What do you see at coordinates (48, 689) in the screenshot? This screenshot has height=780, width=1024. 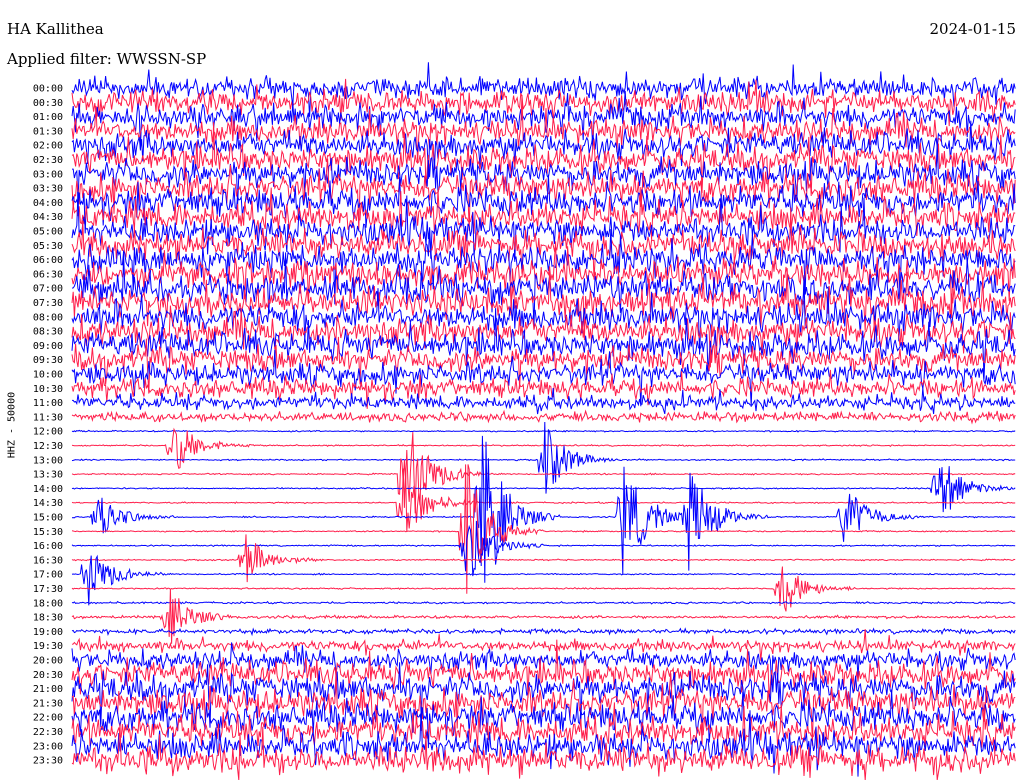 I see `row-time-label: 21:00` at bounding box center [48, 689].